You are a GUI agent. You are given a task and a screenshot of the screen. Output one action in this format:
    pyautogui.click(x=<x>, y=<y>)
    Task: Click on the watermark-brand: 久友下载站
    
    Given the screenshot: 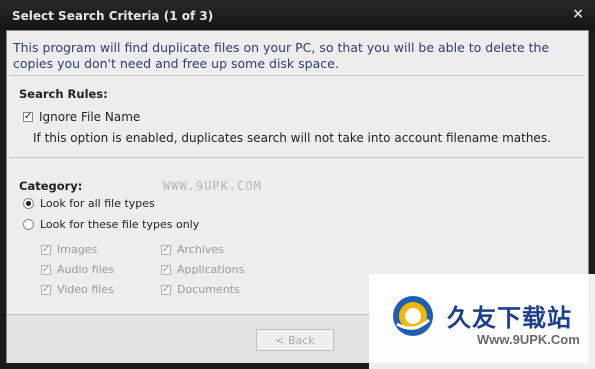 What is the action you would take?
    pyautogui.click(x=509, y=318)
    